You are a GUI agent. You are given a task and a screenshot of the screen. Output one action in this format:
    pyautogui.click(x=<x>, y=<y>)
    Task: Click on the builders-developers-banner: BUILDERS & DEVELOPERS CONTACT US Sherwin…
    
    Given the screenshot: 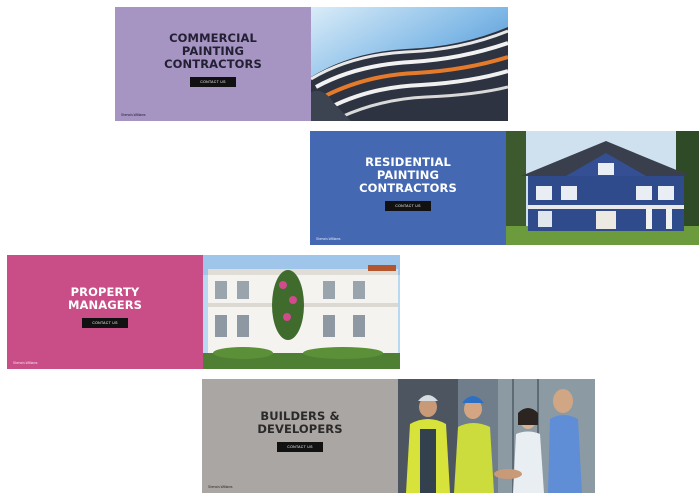 What is the action you would take?
    pyautogui.click(x=398, y=436)
    